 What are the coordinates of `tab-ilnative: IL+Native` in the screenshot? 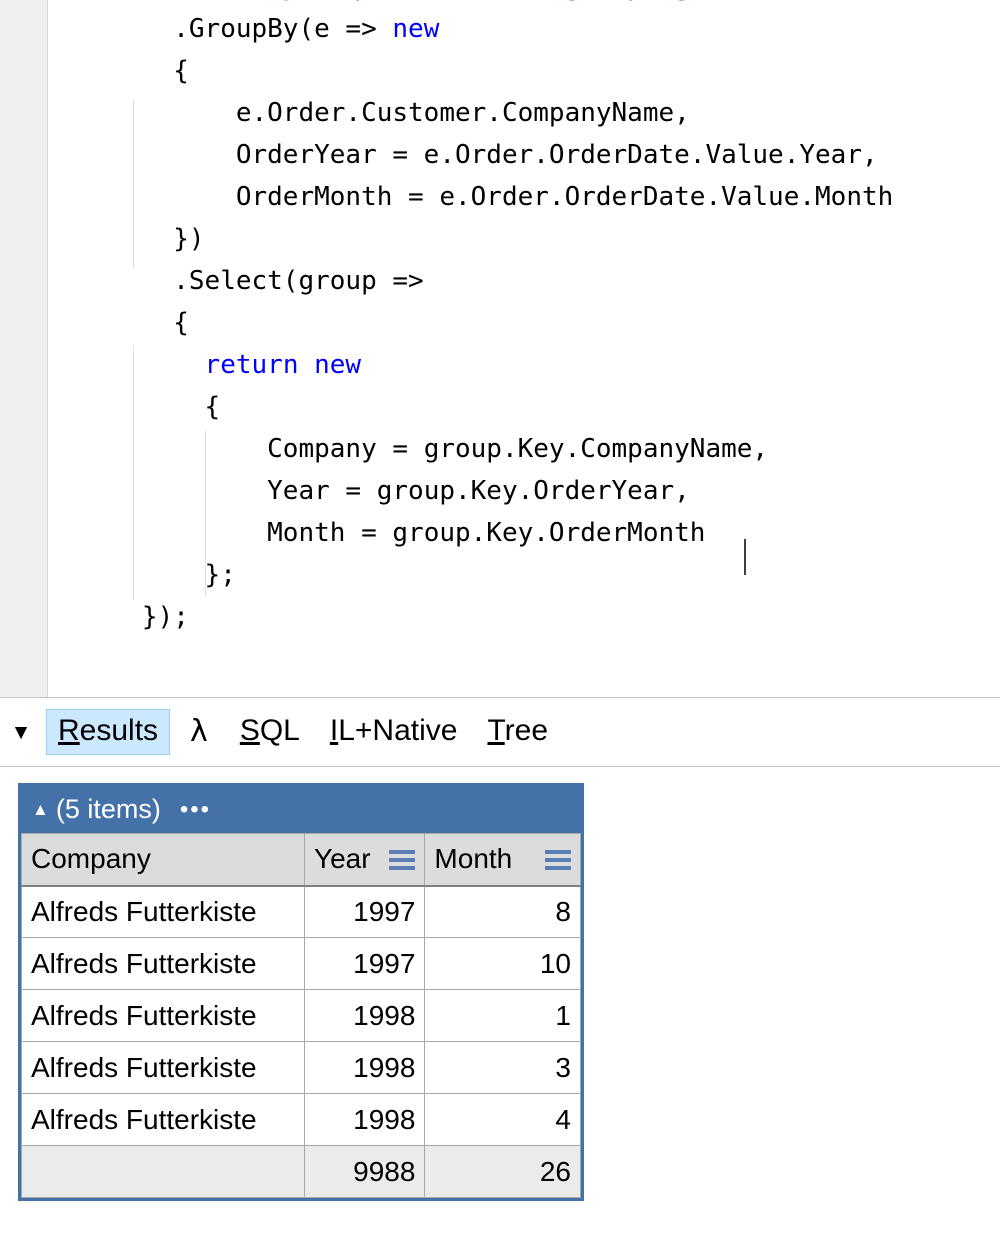 It's located at (394, 732).